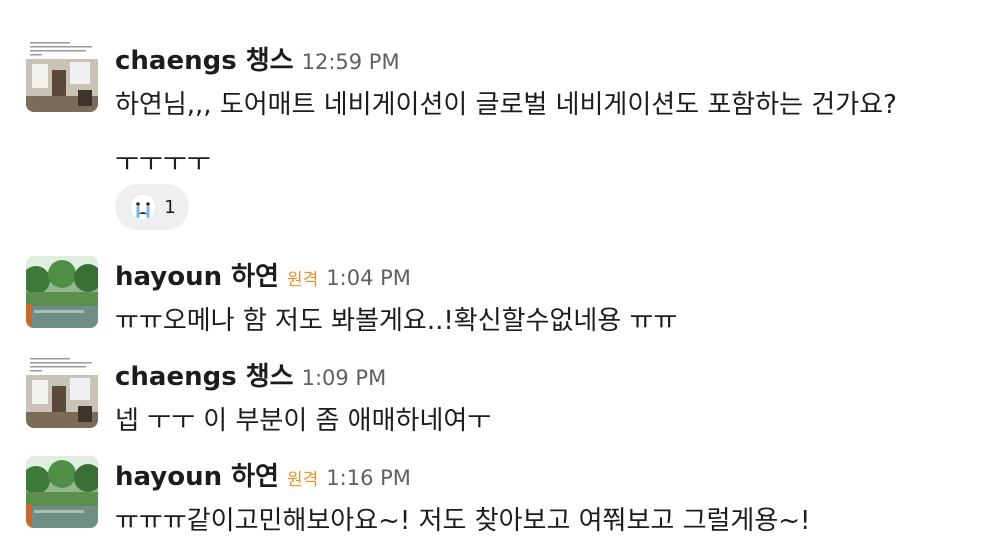 Image resolution: width=992 pixels, height=554 pixels. I want to click on crying-face-icon, so click(143, 207).